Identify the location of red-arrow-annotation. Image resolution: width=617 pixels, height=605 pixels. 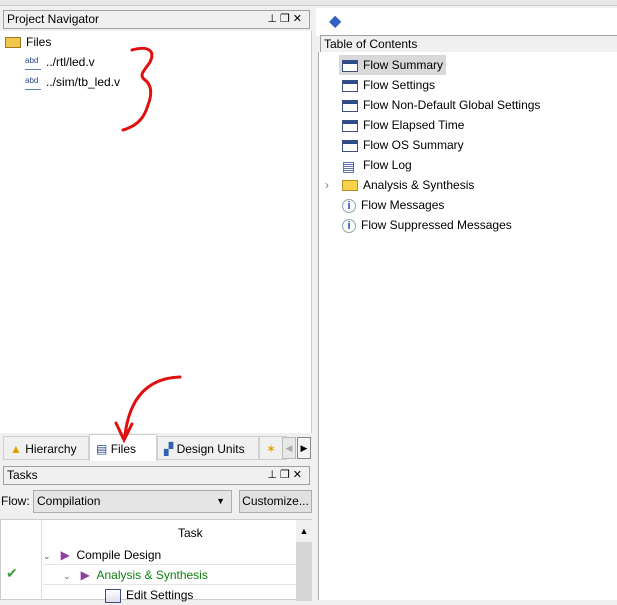
(152, 406).